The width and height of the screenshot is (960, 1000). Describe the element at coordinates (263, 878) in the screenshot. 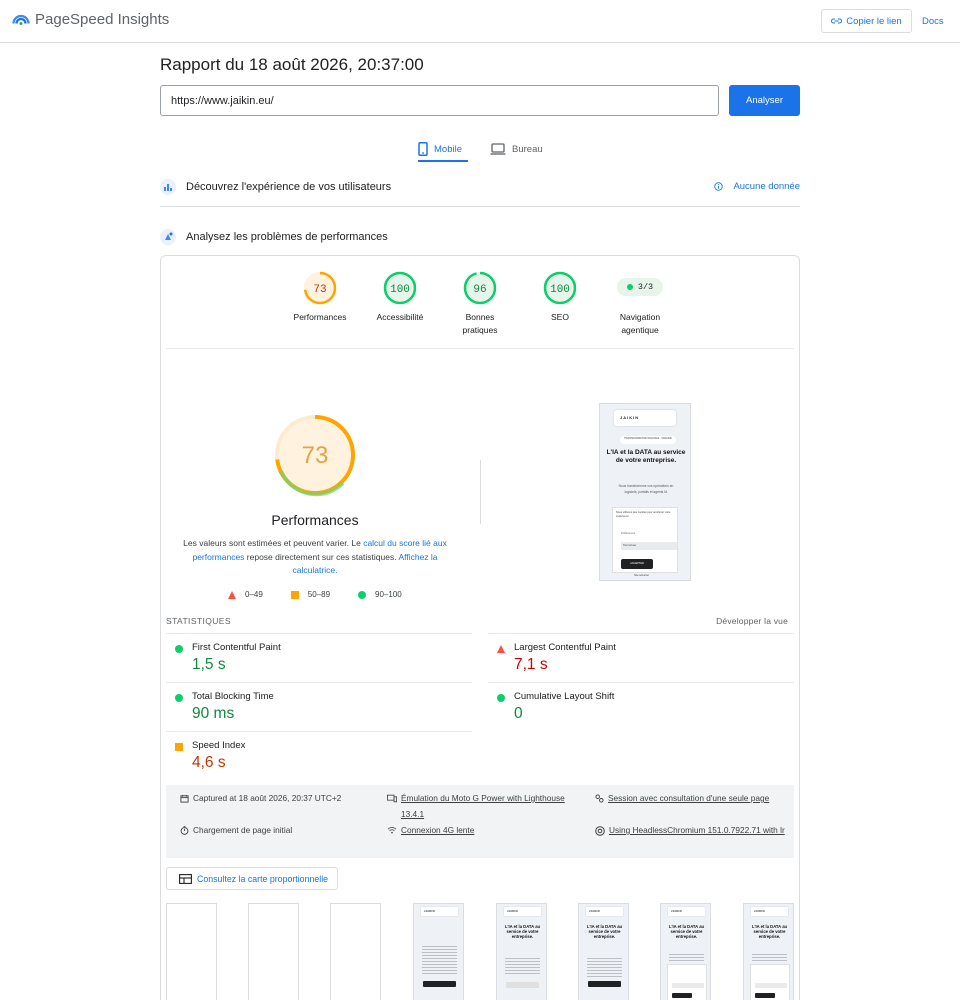

I see `treemap-label: Consultez la carte proportionnelle` at that location.